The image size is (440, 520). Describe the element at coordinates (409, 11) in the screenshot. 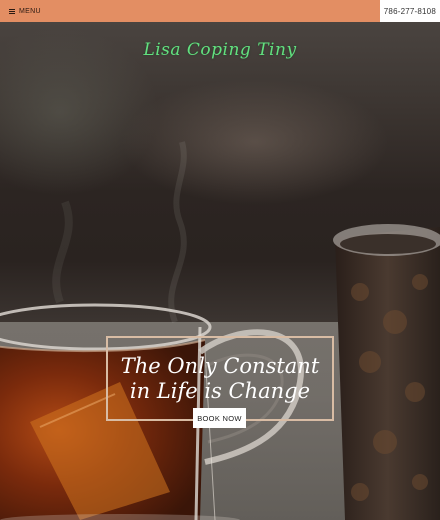

I see `phone-number: 786-277-8108` at that location.